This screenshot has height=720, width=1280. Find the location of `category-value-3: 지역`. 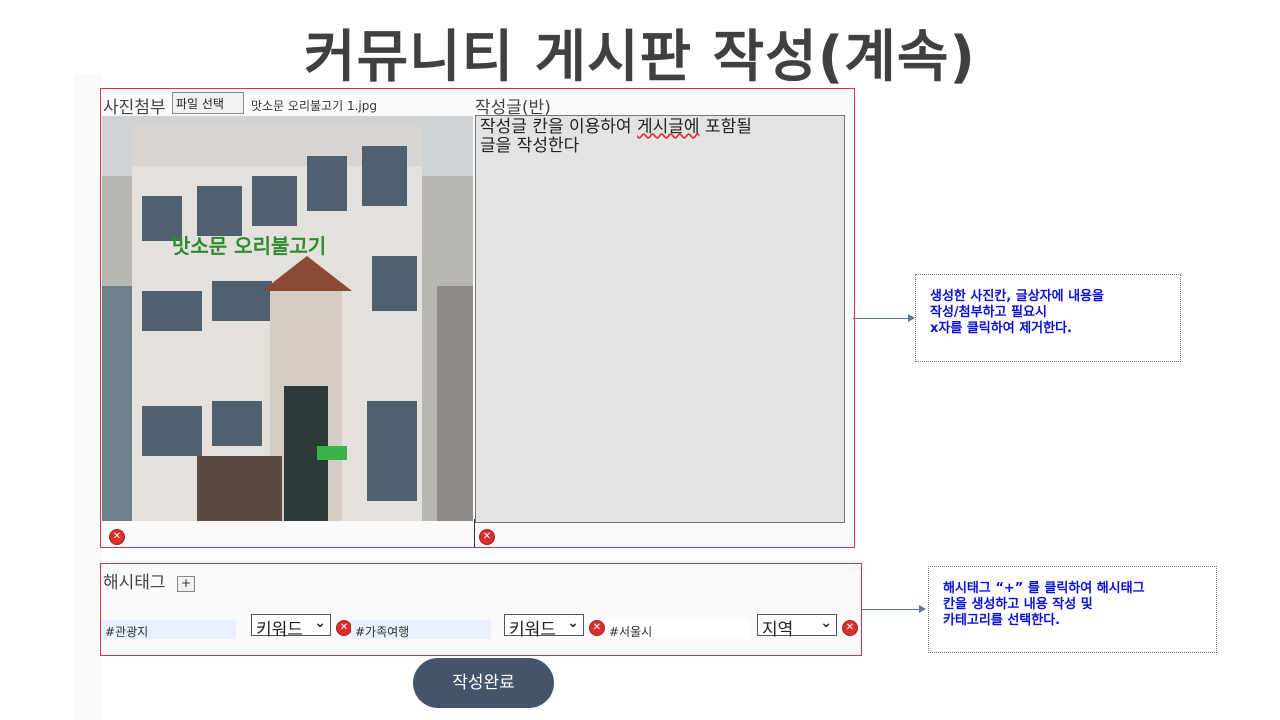

category-value-3: 지역 is located at coordinates (778, 630).